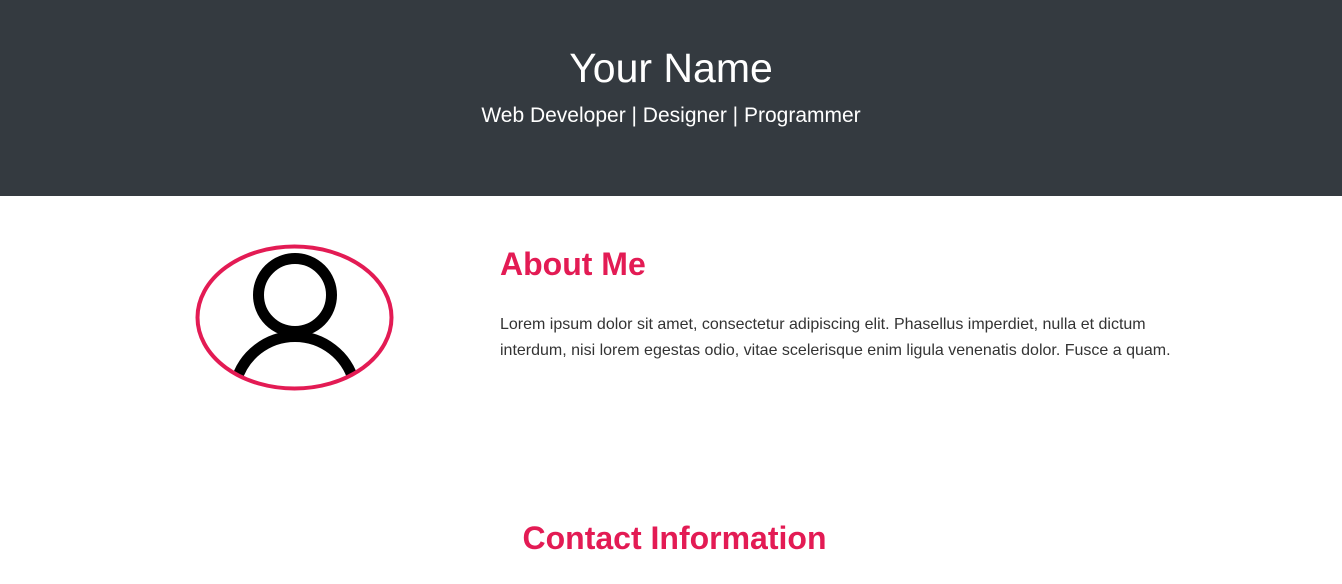  Describe the element at coordinates (573, 264) in the screenshot. I see `about-title: About Me` at that location.